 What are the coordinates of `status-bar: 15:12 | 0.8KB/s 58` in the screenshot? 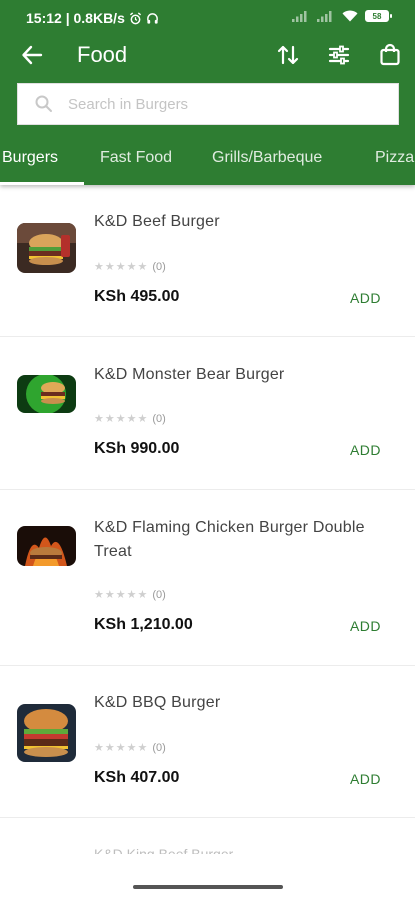 It's located at (207, 18).